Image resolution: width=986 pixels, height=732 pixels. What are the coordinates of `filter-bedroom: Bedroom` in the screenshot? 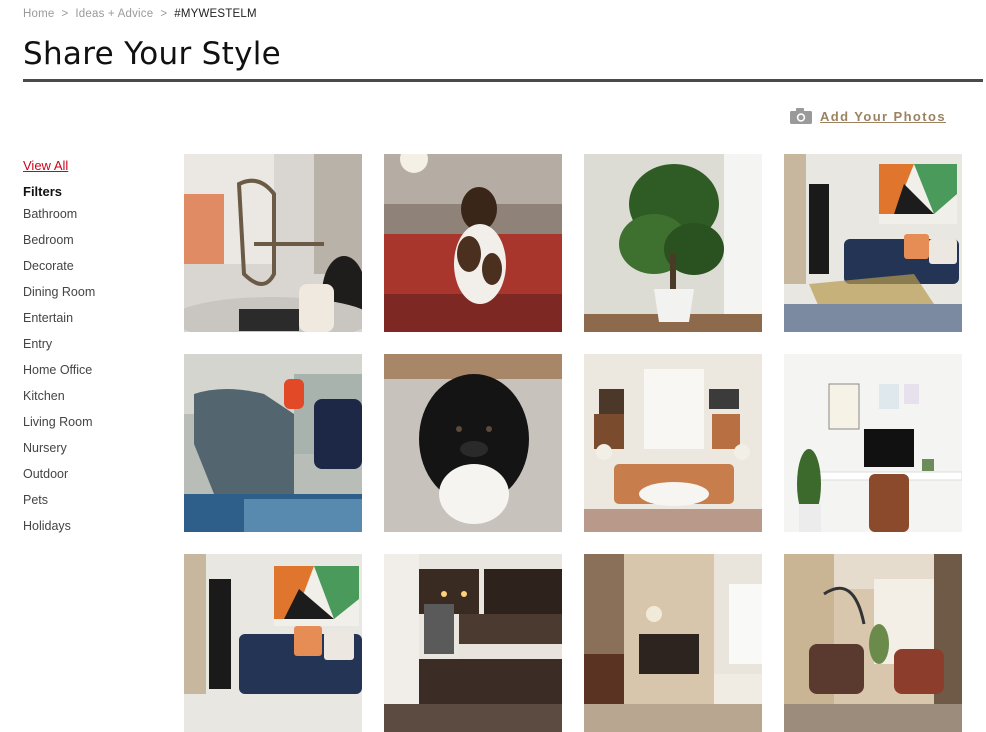 It's located at (93, 245).